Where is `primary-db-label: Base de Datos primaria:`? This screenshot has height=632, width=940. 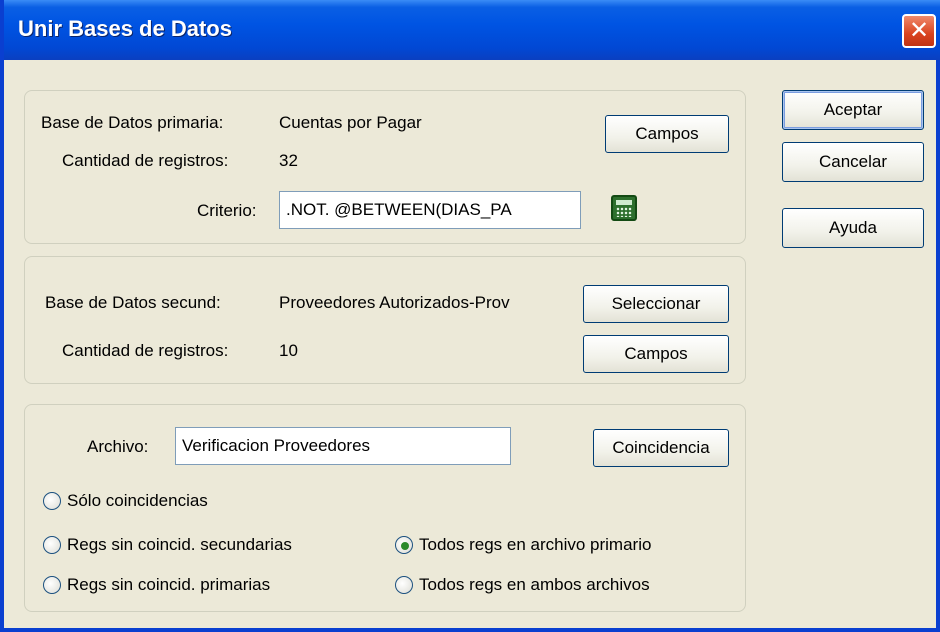 primary-db-label: Base de Datos primaria: is located at coordinates (132, 122).